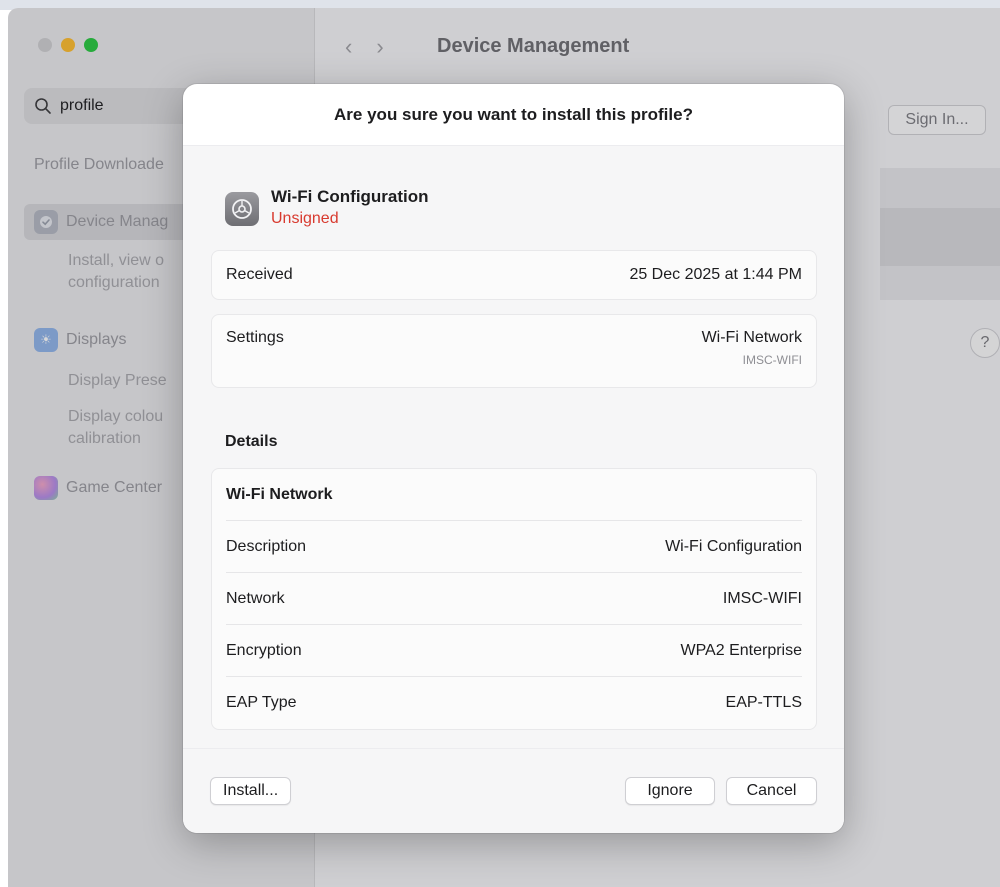 Image resolution: width=1000 pixels, height=887 pixels. What do you see at coordinates (279, 494) in the screenshot?
I see `details-header-label: Wi-Fi Network` at bounding box center [279, 494].